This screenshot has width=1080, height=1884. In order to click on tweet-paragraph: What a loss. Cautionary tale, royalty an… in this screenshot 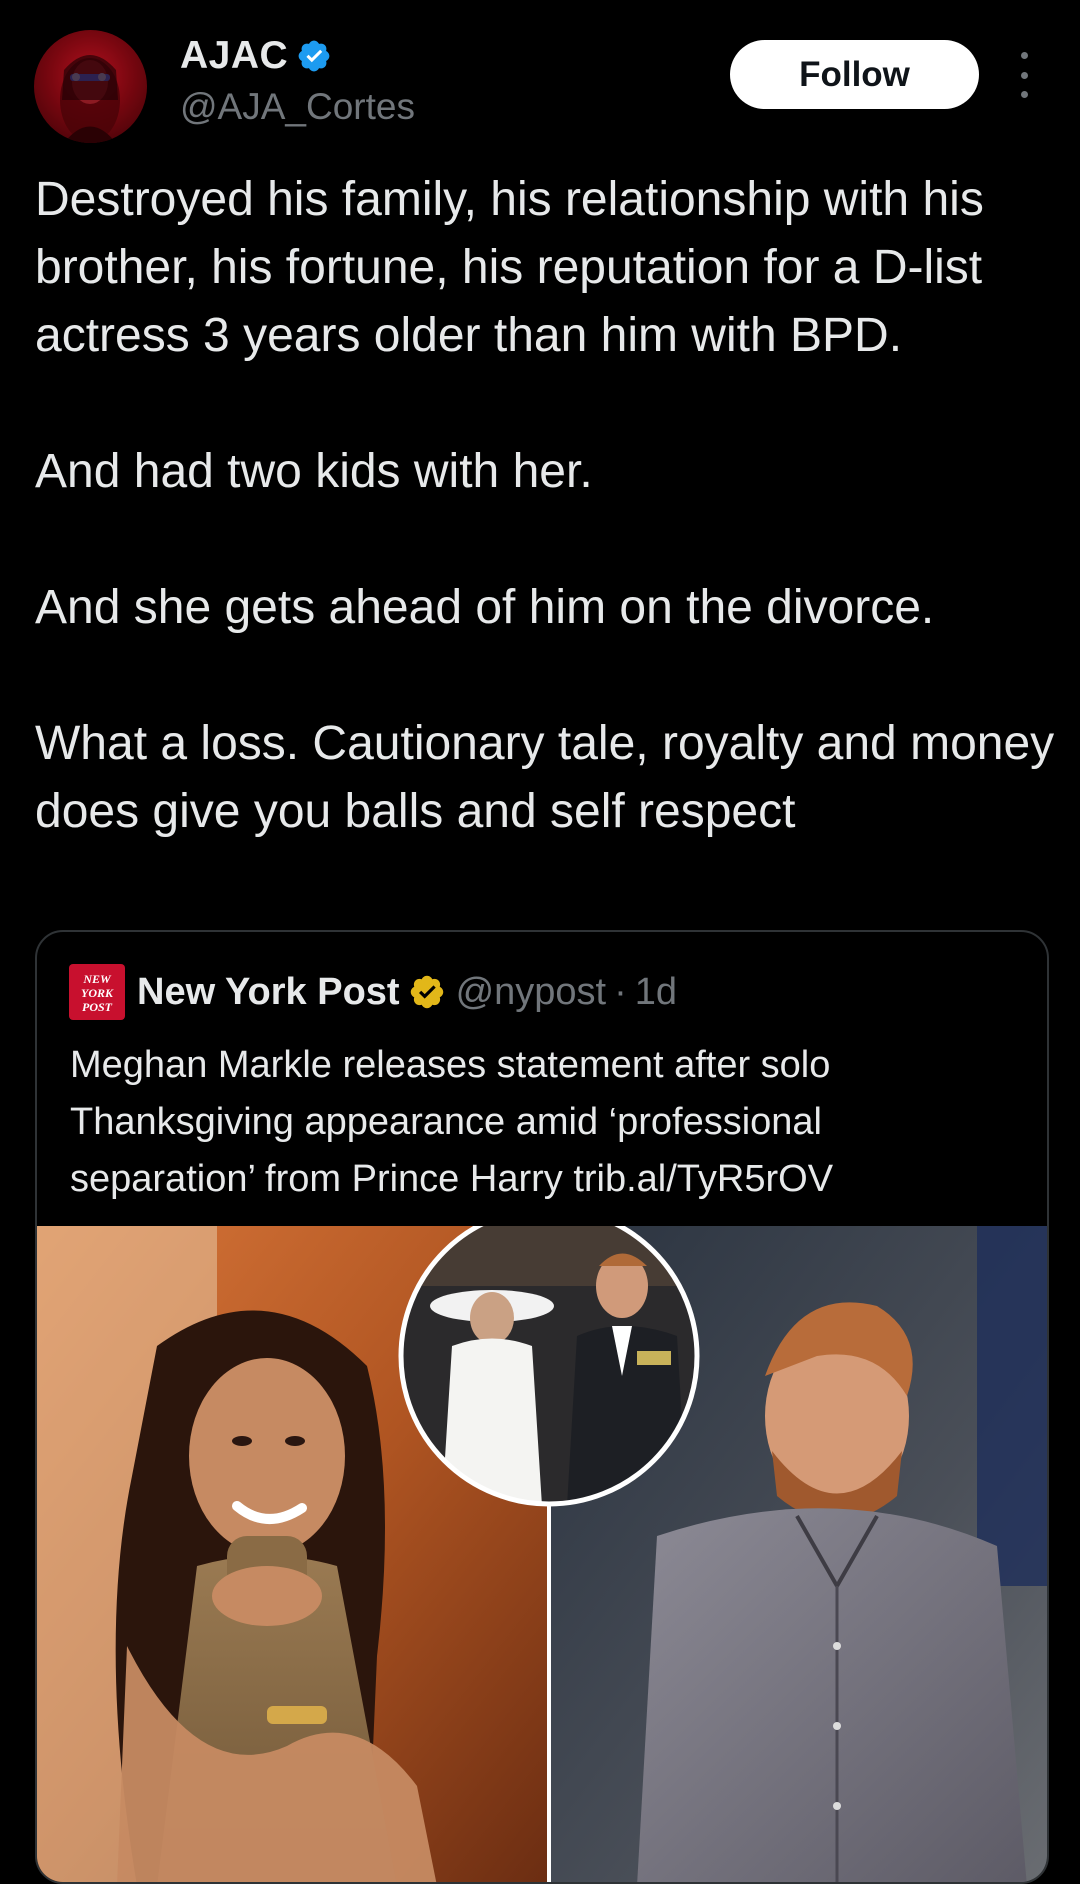, I will do `click(545, 777)`.